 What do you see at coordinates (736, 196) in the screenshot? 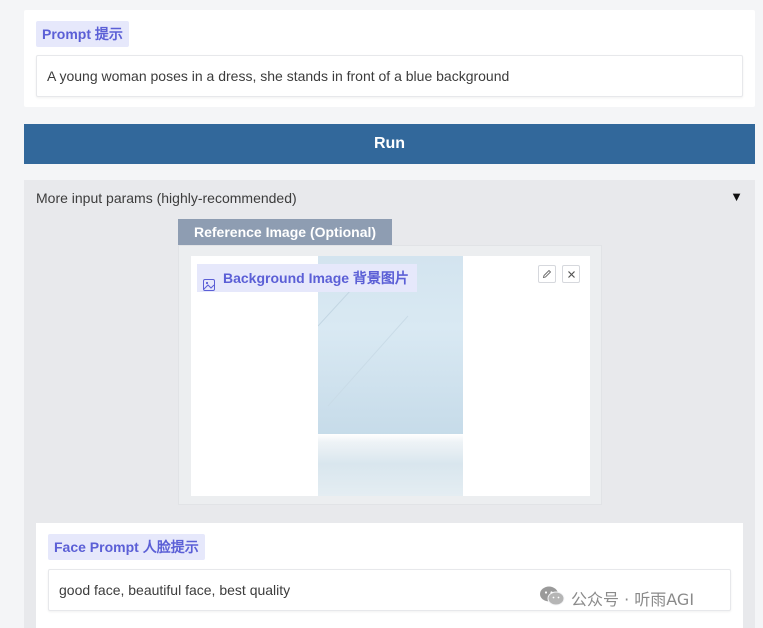
I see `triangle-down-icon: ▼` at bounding box center [736, 196].